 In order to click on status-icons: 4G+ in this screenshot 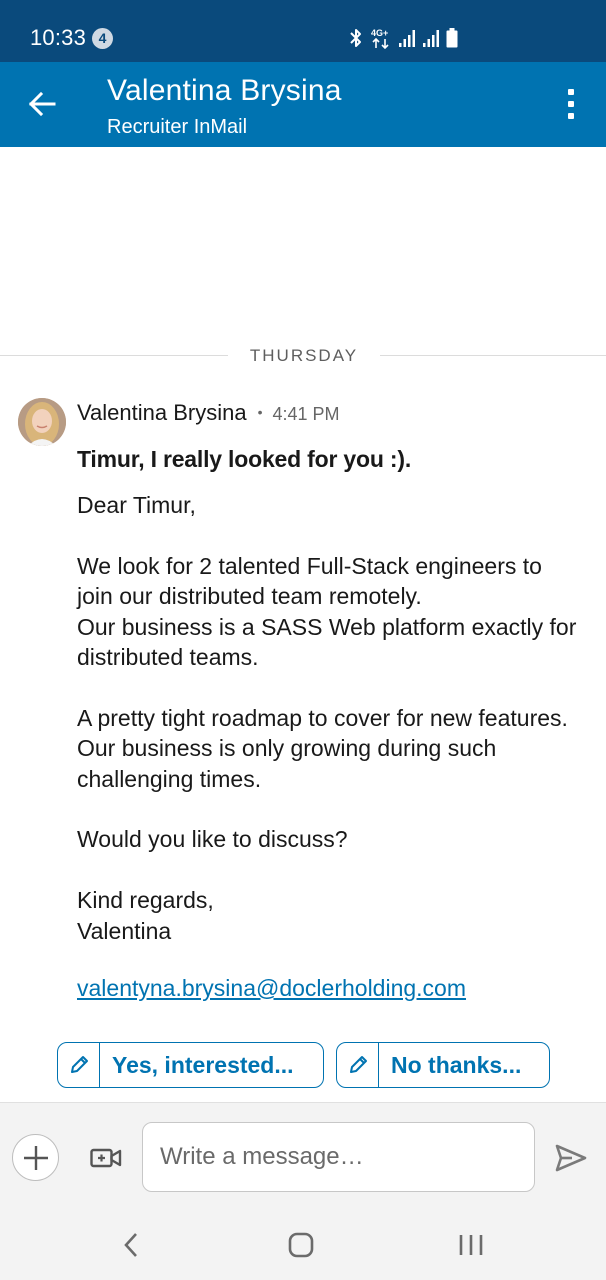, I will do `click(403, 38)`.